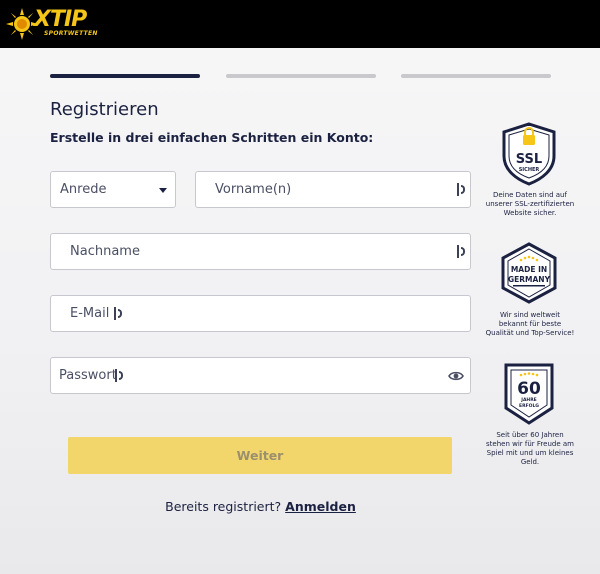 This screenshot has height=574, width=600. What do you see at coordinates (260, 313) in the screenshot?
I see `email-field: E-Mail` at bounding box center [260, 313].